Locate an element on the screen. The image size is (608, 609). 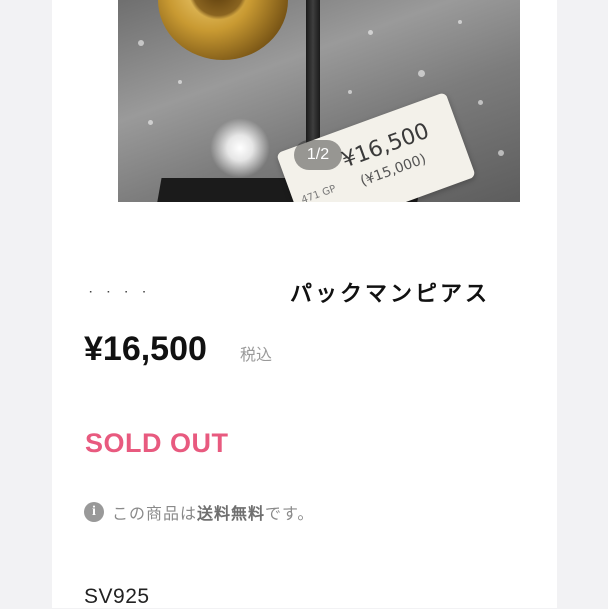
shipping-text: この商品は送料無料です。 is located at coordinates (213, 512).